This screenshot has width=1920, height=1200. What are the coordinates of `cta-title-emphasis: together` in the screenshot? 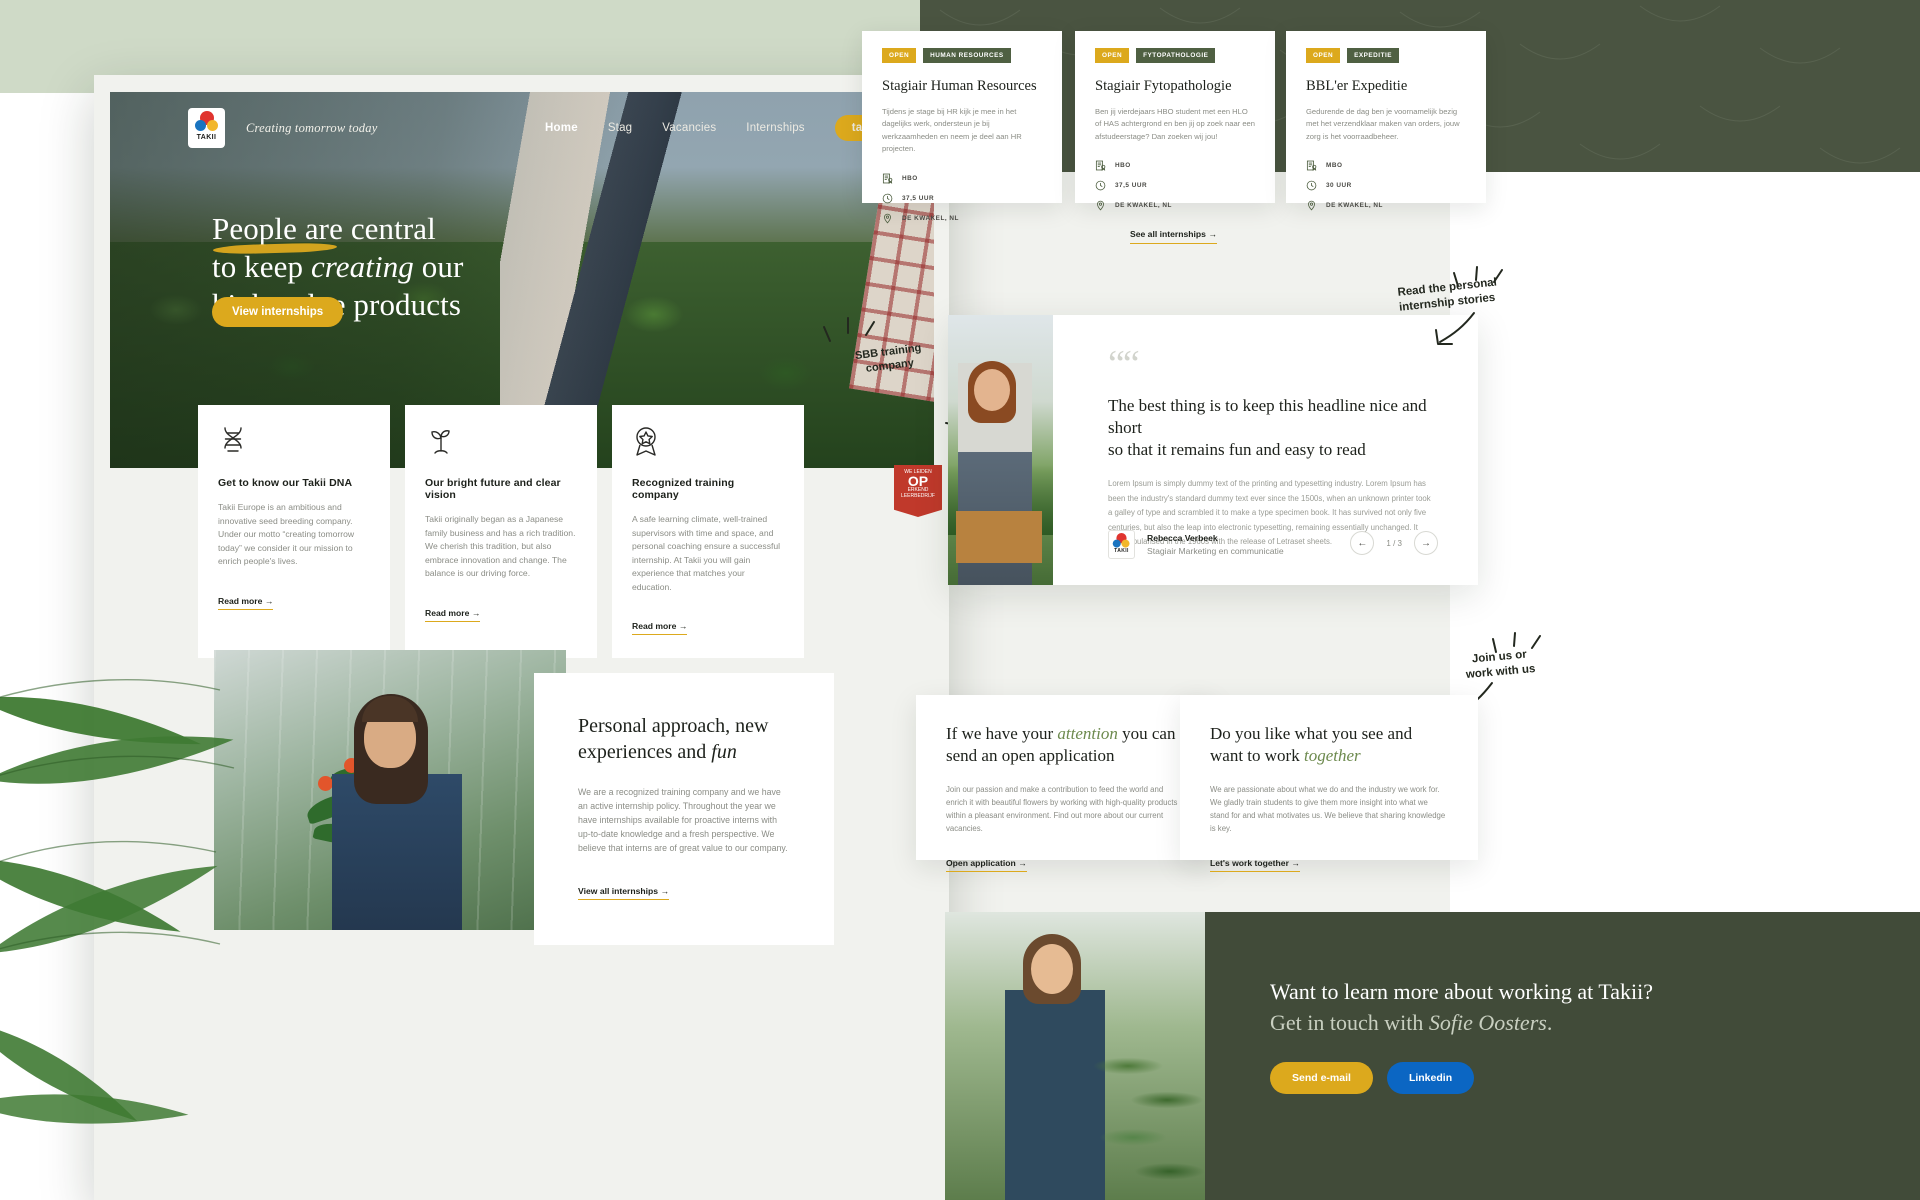 It's located at (1332, 755).